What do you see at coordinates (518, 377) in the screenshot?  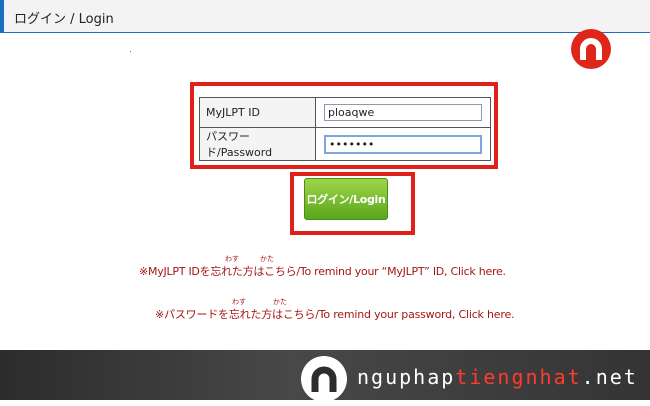 I see `site-name-part2: tiengnhat` at bounding box center [518, 377].